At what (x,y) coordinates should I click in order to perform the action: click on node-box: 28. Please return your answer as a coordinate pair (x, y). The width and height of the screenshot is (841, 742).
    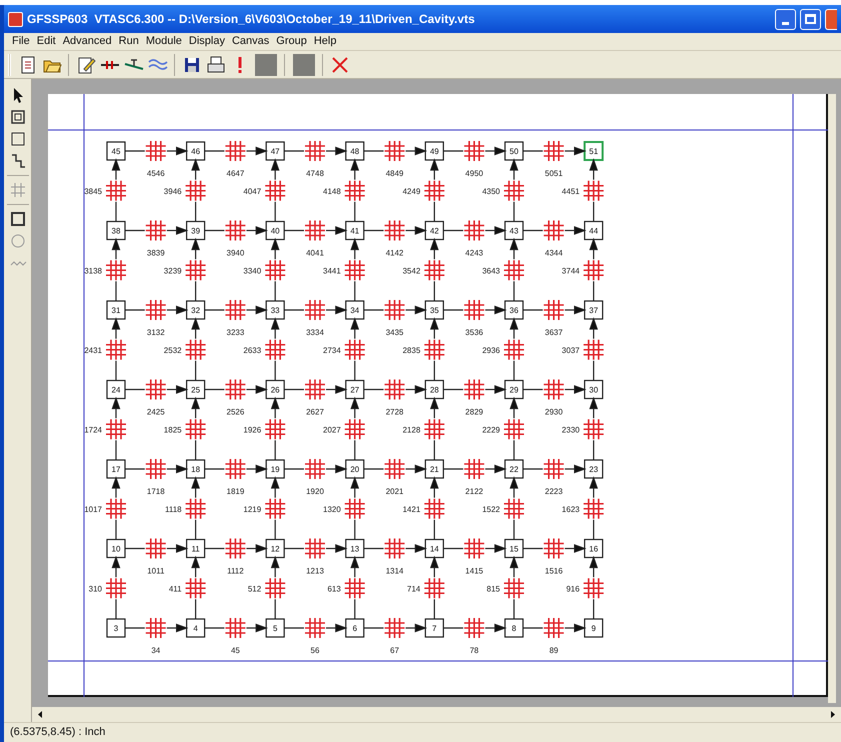
    Looking at the image, I should click on (434, 390).